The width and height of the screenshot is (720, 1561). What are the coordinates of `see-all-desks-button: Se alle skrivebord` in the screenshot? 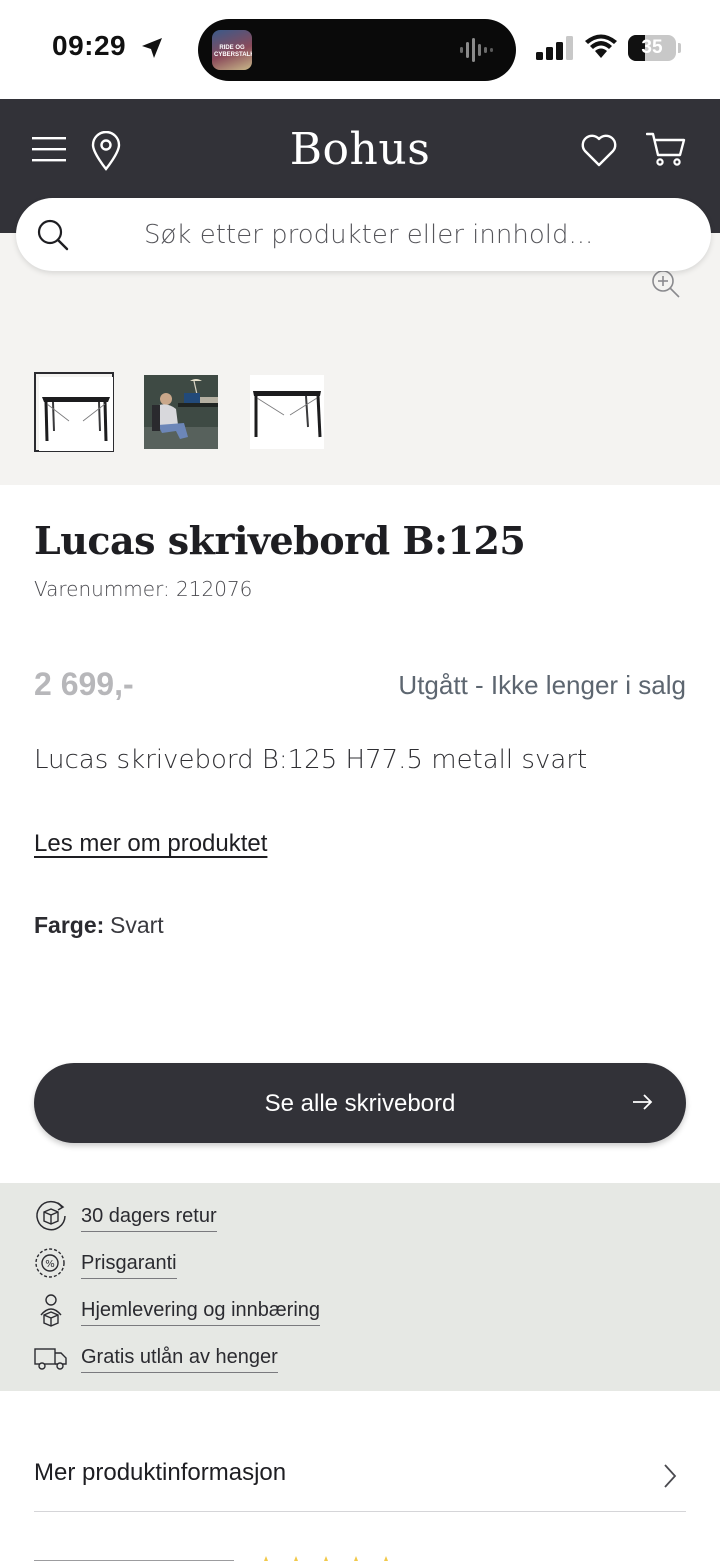 It's located at (360, 1103).